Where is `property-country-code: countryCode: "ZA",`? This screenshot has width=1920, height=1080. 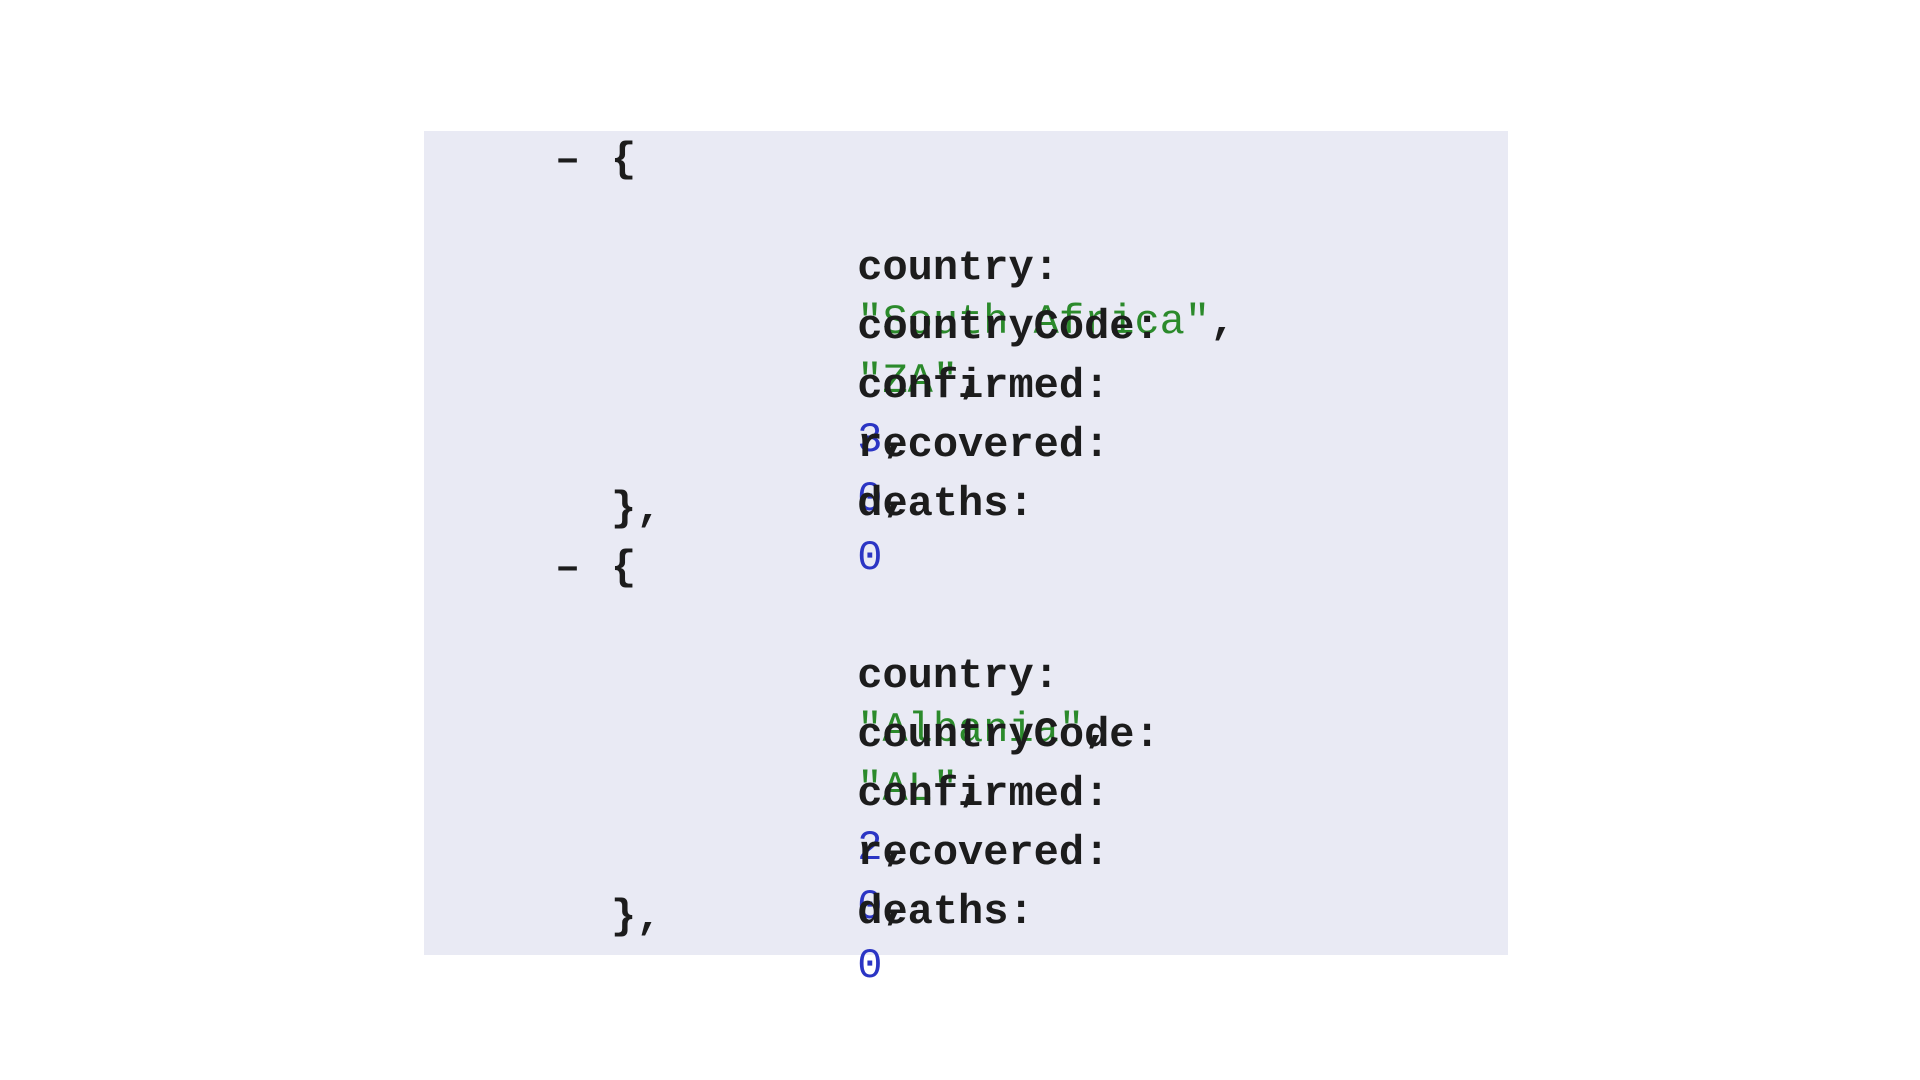
property-country-code: countryCode: "ZA", is located at coordinates (932, 325).